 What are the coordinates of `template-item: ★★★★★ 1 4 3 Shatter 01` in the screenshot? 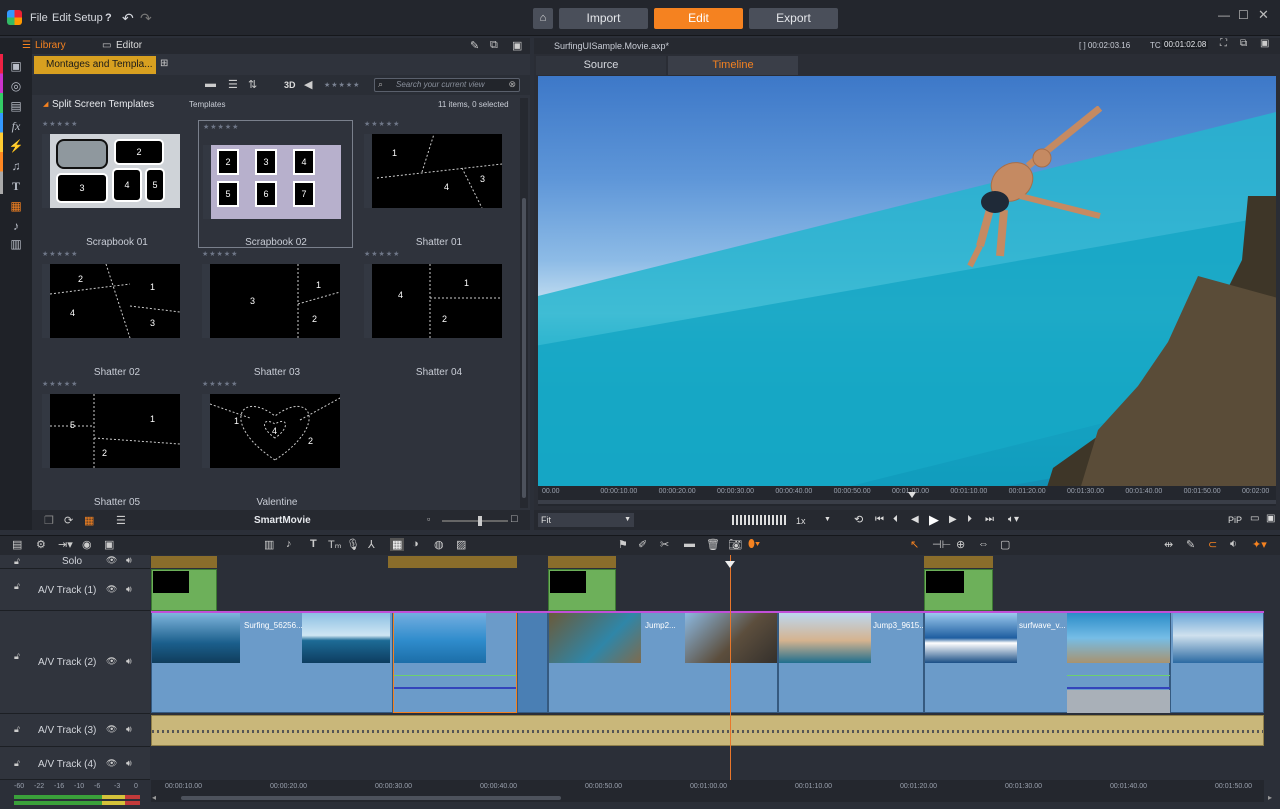 It's located at (439, 184).